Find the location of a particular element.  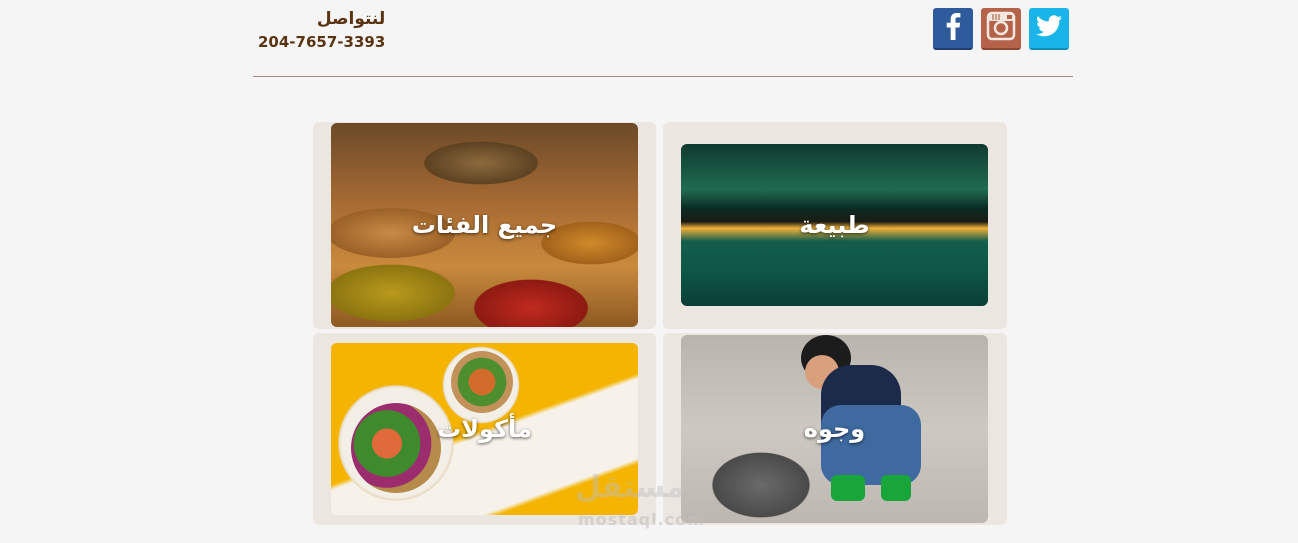

site-header: لنتواصل 204-7657-3393 is located at coordinates (663, 38).